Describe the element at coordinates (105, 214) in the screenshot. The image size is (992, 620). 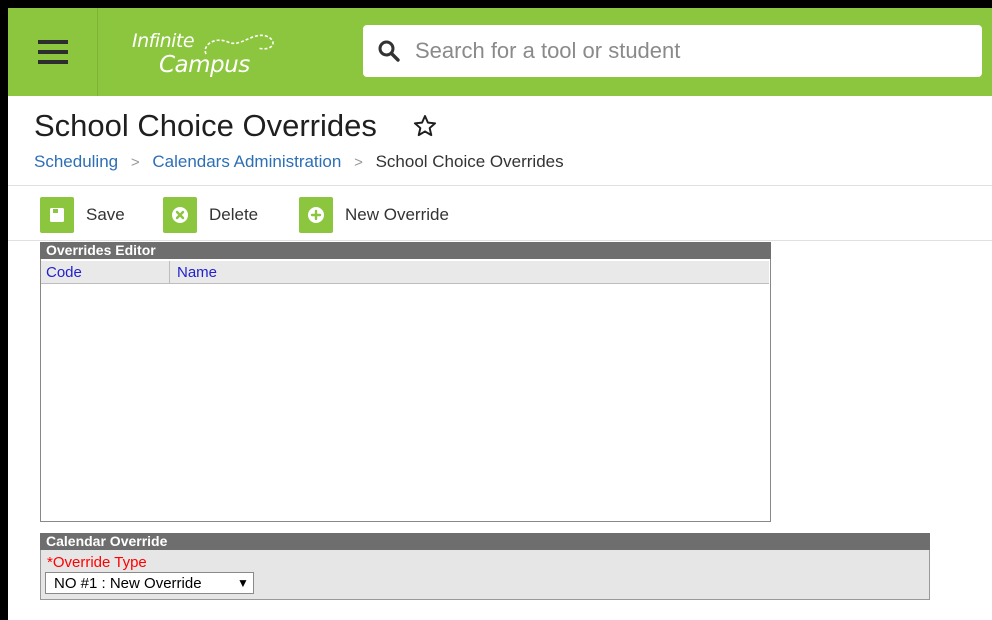
I see `save-button-label: Save` at that location.